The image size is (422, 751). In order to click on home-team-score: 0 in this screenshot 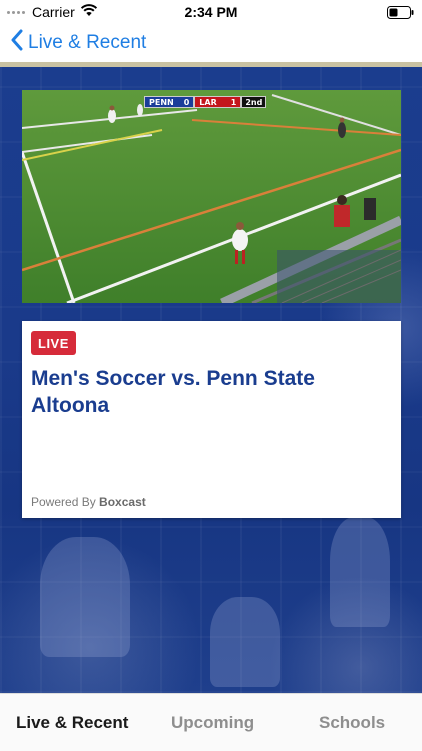, I will do `click(186, 102)`.